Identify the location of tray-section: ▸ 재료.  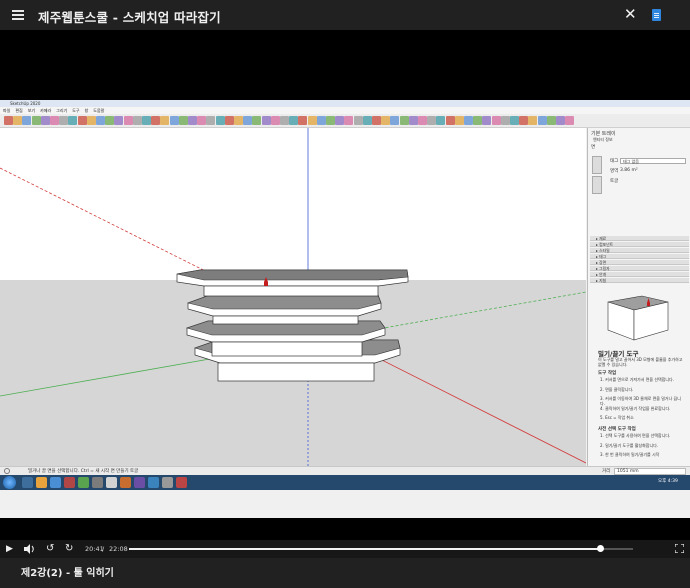
(639, 238).